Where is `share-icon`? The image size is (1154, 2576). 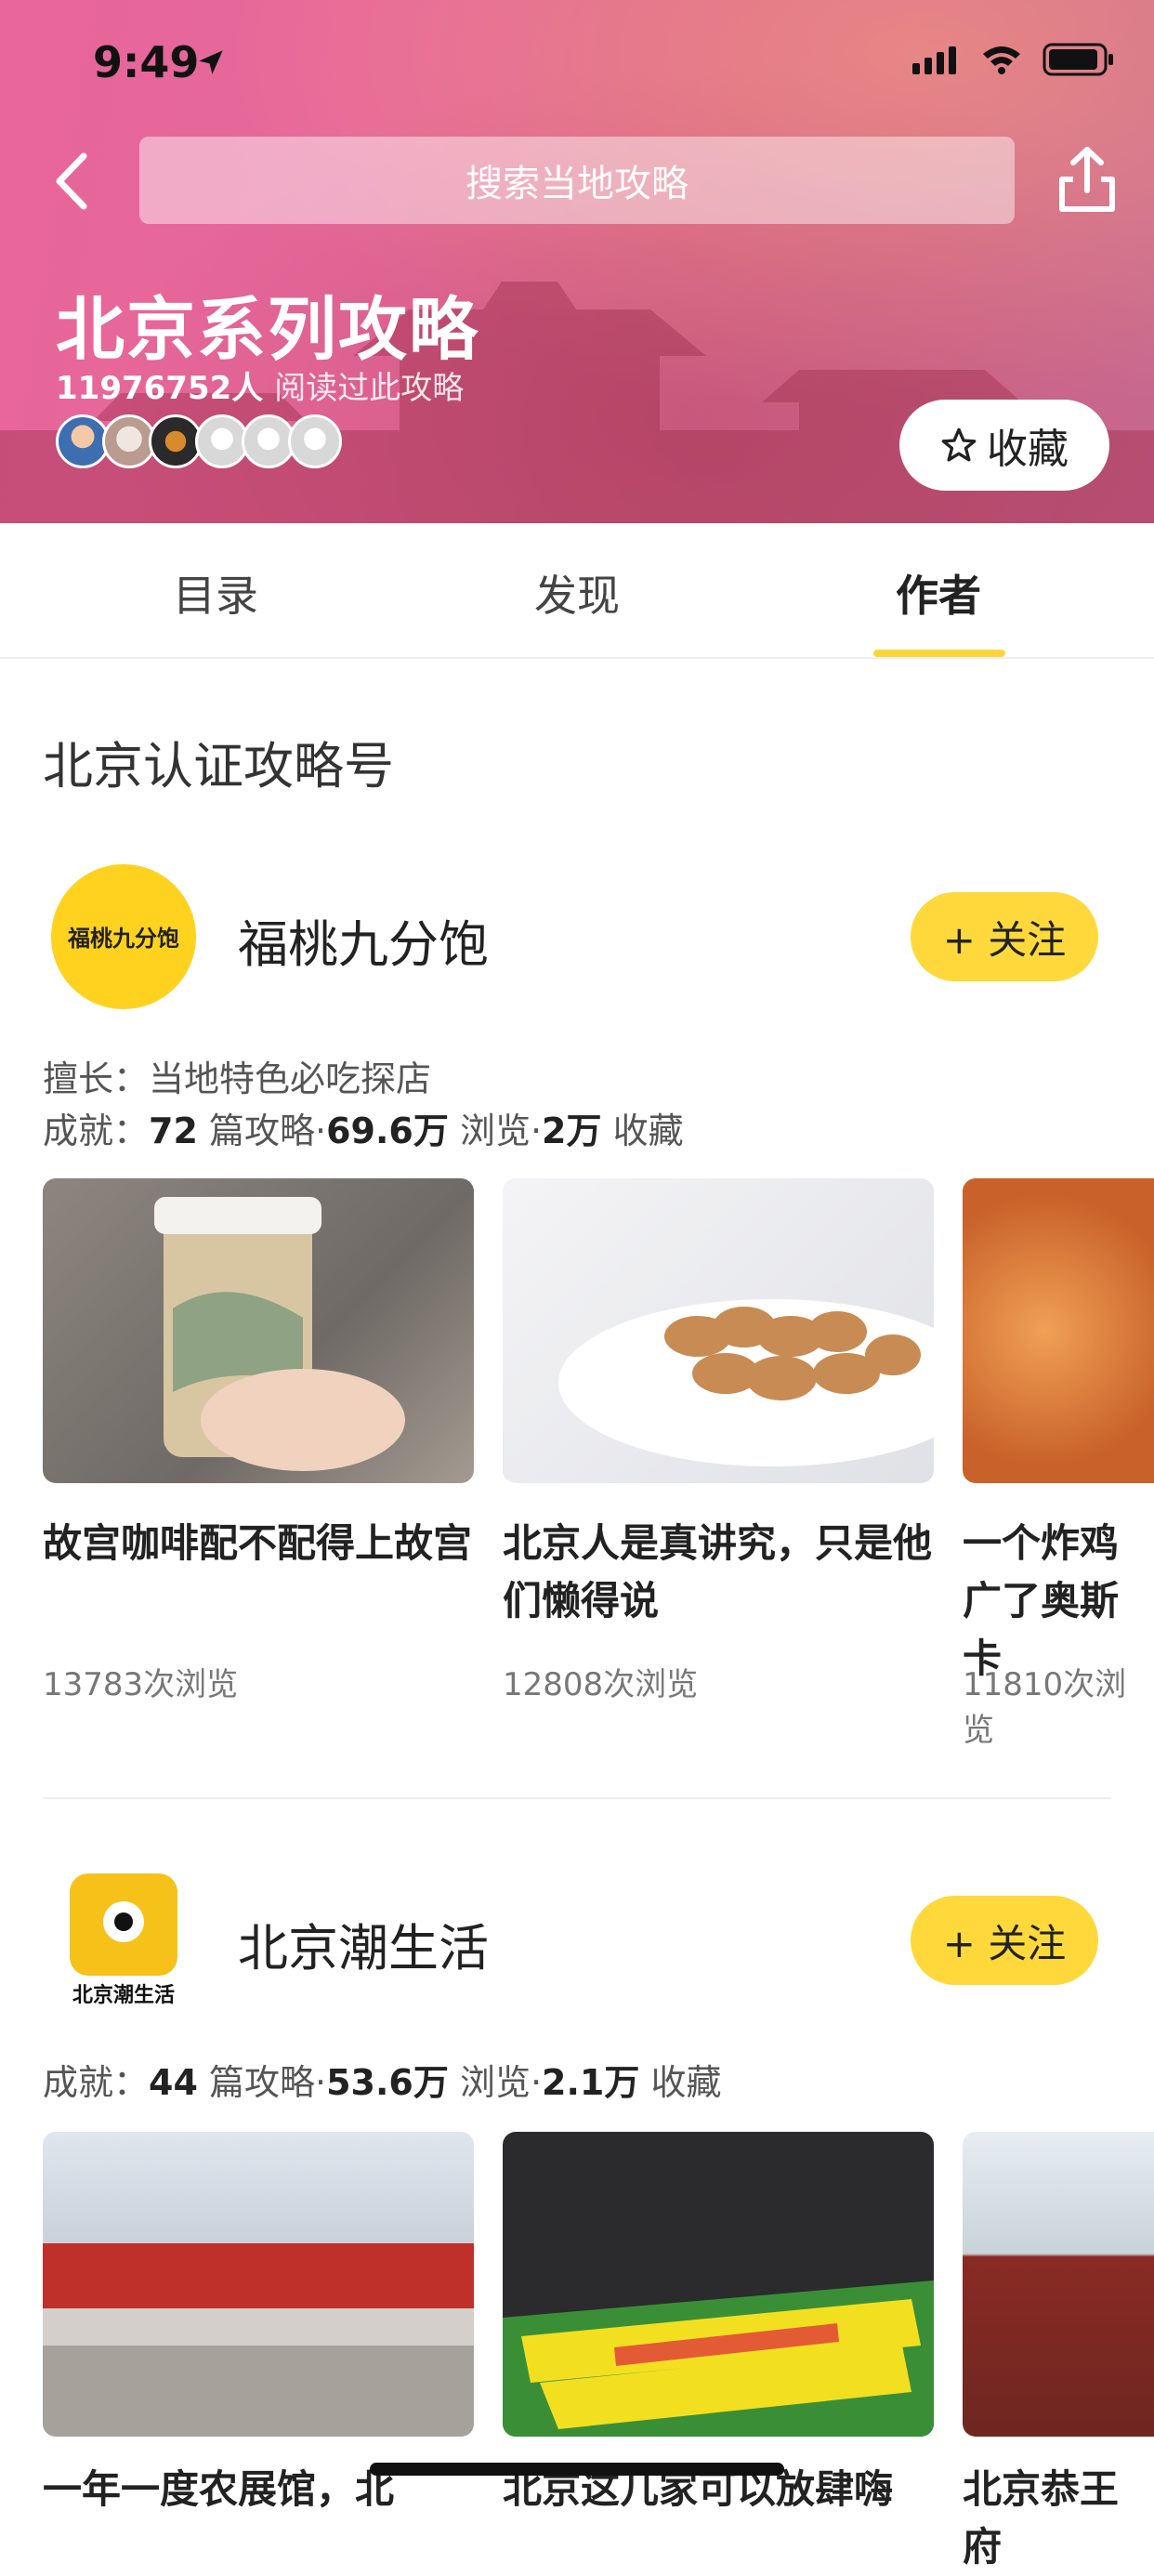 share-icon is located at coordinates (1087, 179).